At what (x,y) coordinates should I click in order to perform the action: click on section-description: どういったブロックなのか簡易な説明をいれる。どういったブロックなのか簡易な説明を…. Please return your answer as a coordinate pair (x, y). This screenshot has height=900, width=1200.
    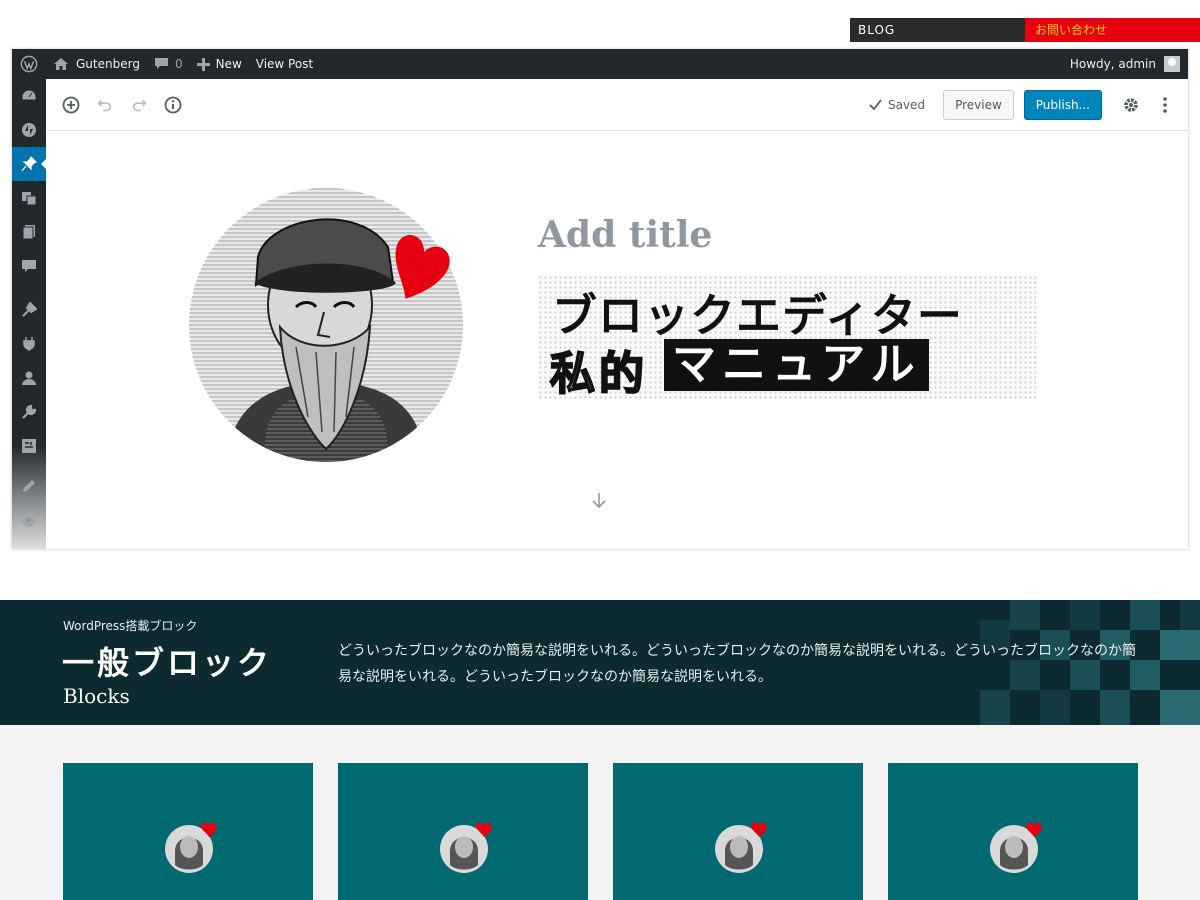
    Looking at the image, I should click on (737, 664).